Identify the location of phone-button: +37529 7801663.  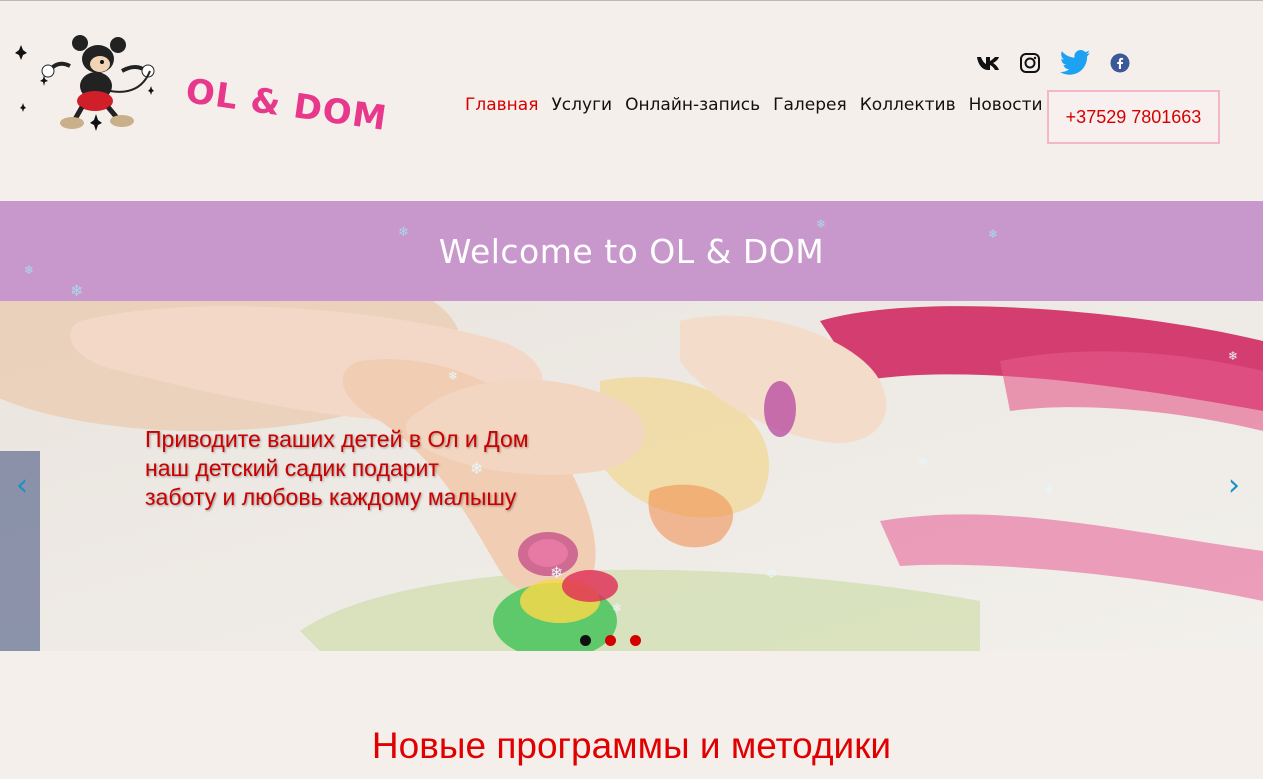
(1133, 117).